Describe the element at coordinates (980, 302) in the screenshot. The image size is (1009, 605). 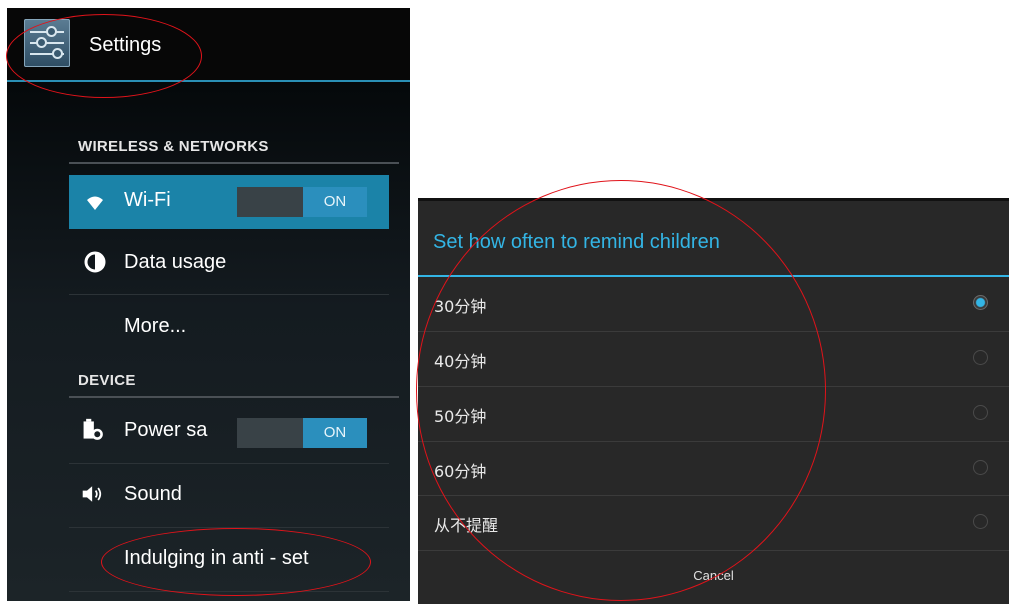
I see `radio-selected-icon` at that location.